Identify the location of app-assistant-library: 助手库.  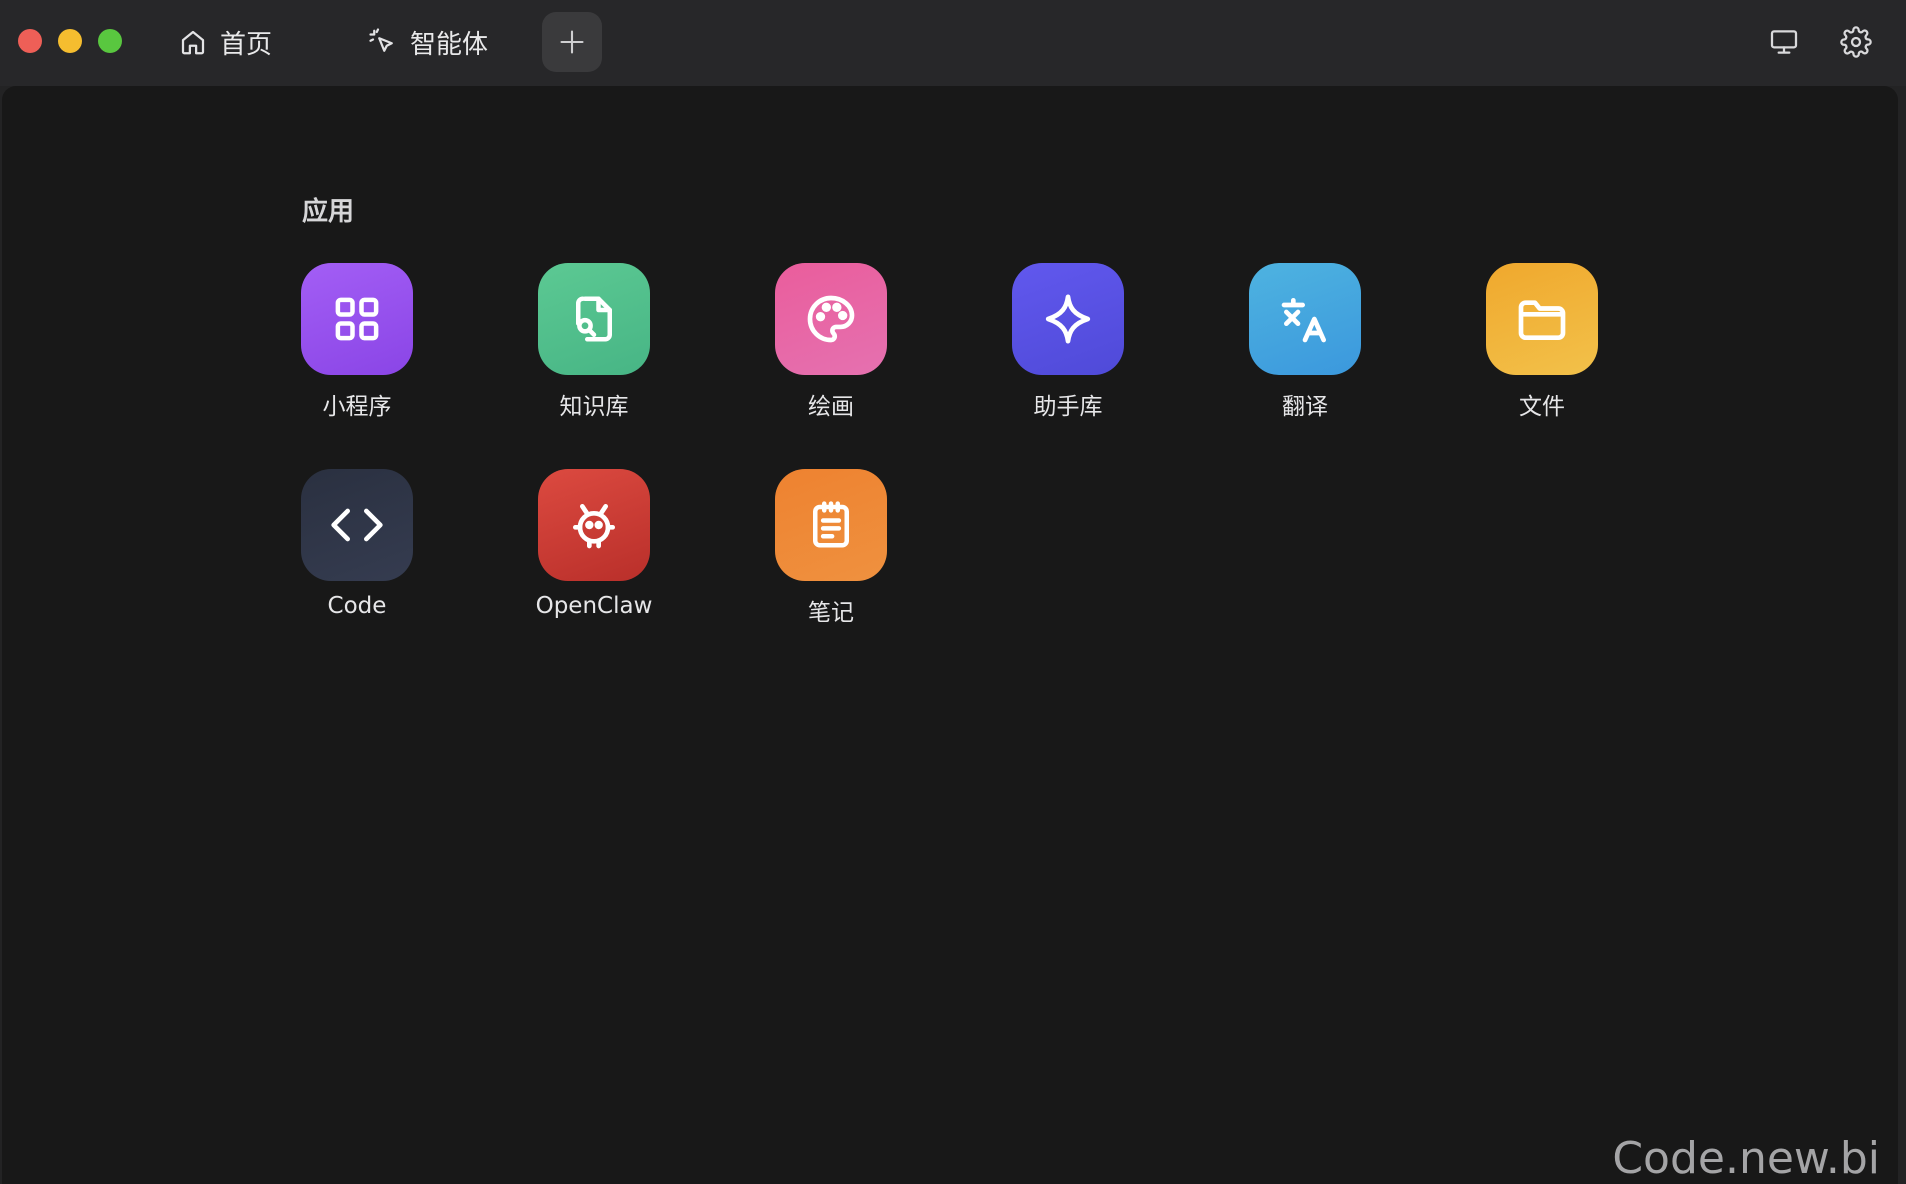
(1068, 342).